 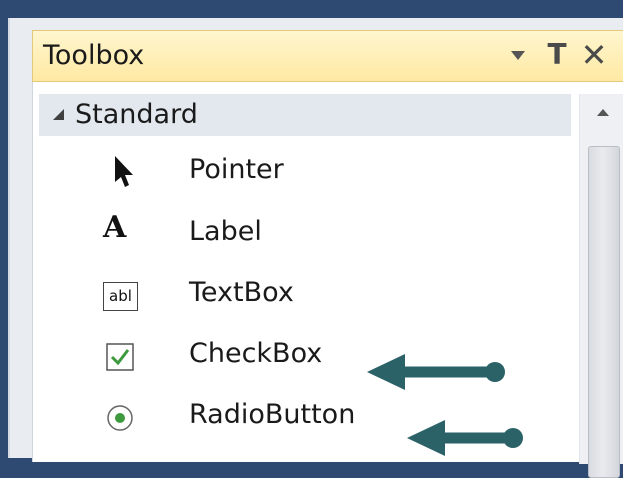 What do you see at coordinates (304, 295) in the screenshot?
I see `tool-item-textbox: abl TextBox` at bounding box center [304, 295].